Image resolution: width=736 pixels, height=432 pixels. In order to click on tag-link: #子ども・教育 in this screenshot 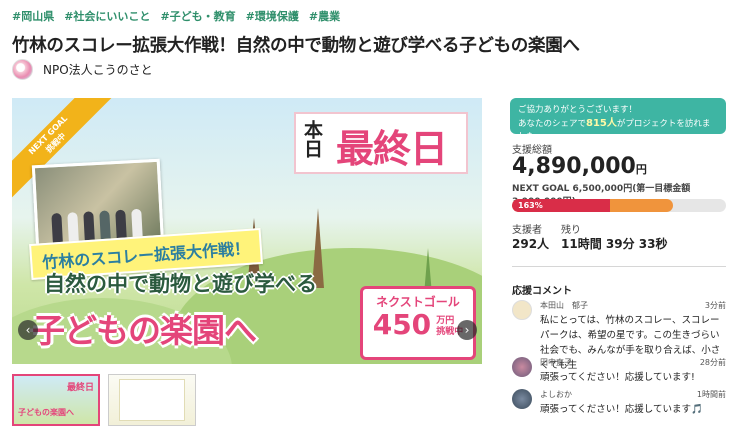, I will do `click(197, 16)`.